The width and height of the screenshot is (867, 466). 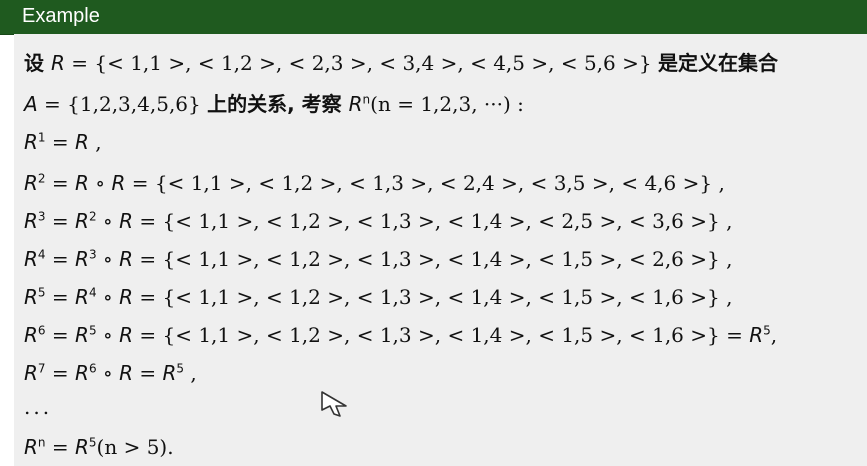 What do you see at coordinates (31, 104) in the screenshot?
I see `var-a: A` at bounding box center [31, 104].